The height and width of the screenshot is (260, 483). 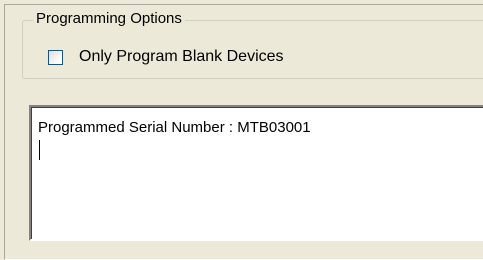 I want to click on text-caret, so click(x=39, y=150).